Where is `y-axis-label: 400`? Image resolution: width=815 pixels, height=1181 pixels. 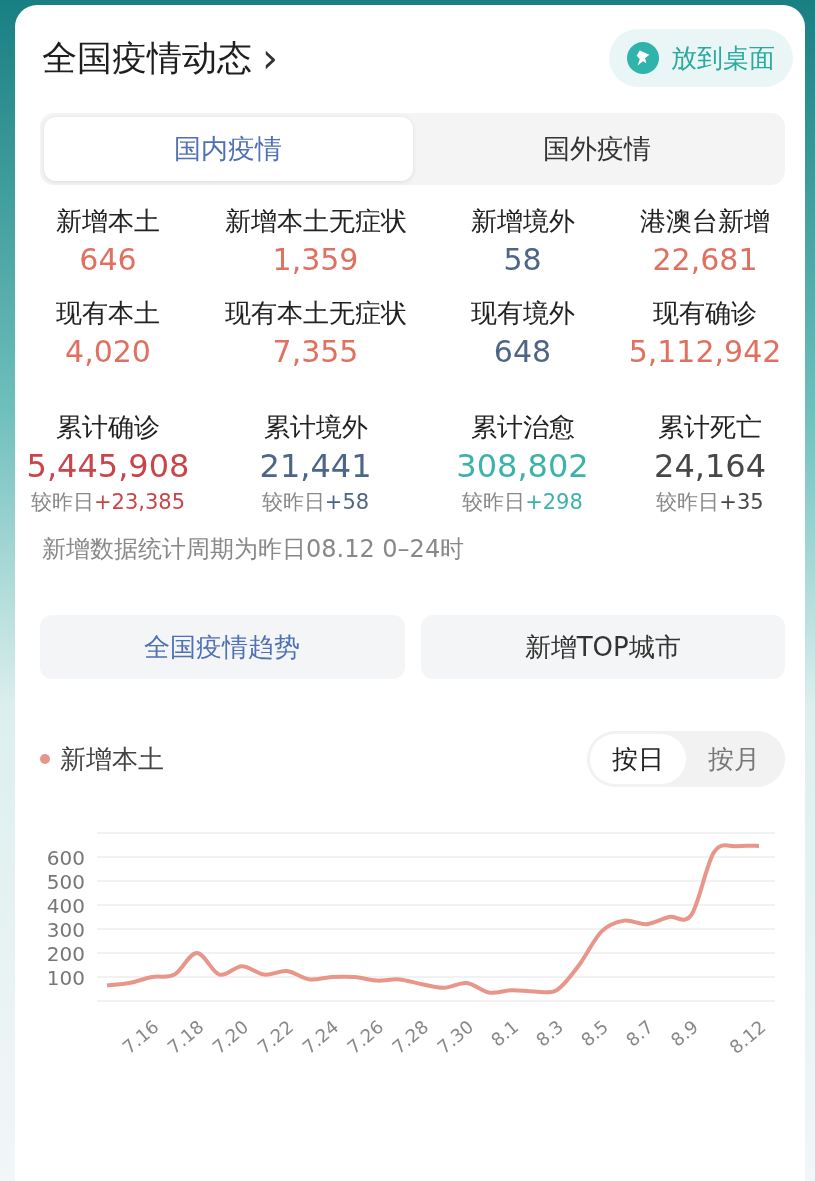
y-axis-label: 400 is located at coordinates (65, 906).